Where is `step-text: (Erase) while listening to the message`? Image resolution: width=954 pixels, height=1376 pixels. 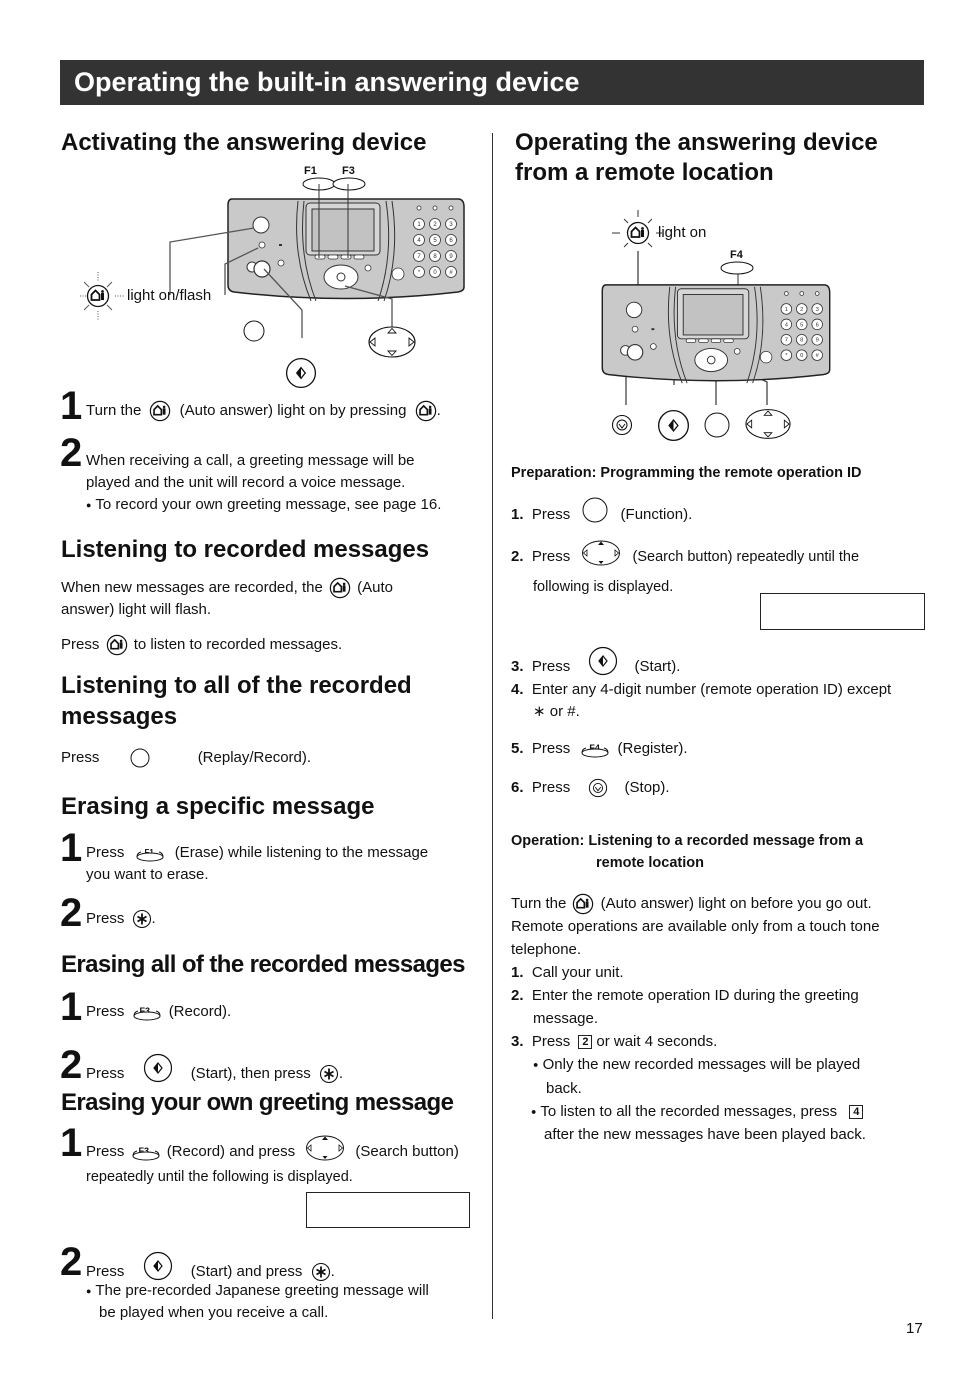
step-text: (Erase) while listening to the message is located at coordinates (301, 852).